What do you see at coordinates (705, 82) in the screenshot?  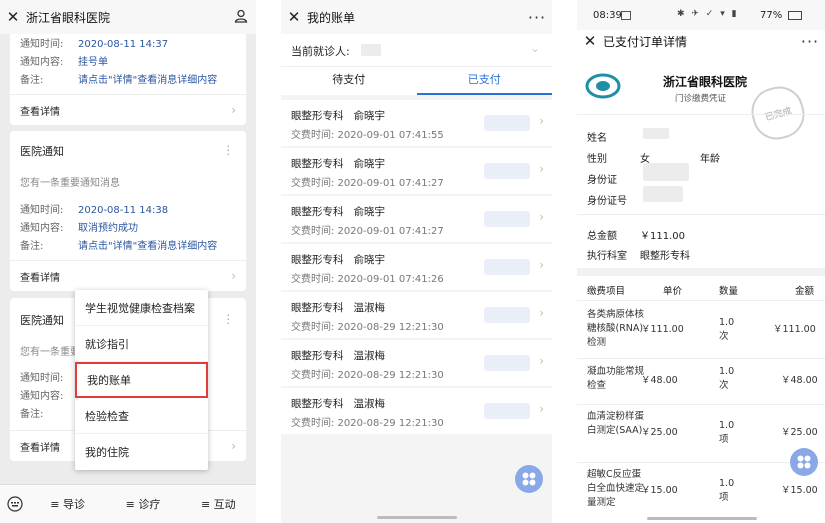 I see `hospital-name: 浙江省眼科医院` at bounding box center [705, 82].